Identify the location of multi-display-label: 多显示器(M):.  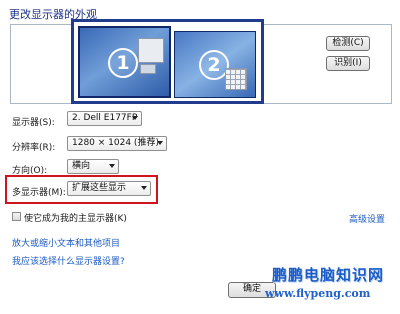
(39, 193).